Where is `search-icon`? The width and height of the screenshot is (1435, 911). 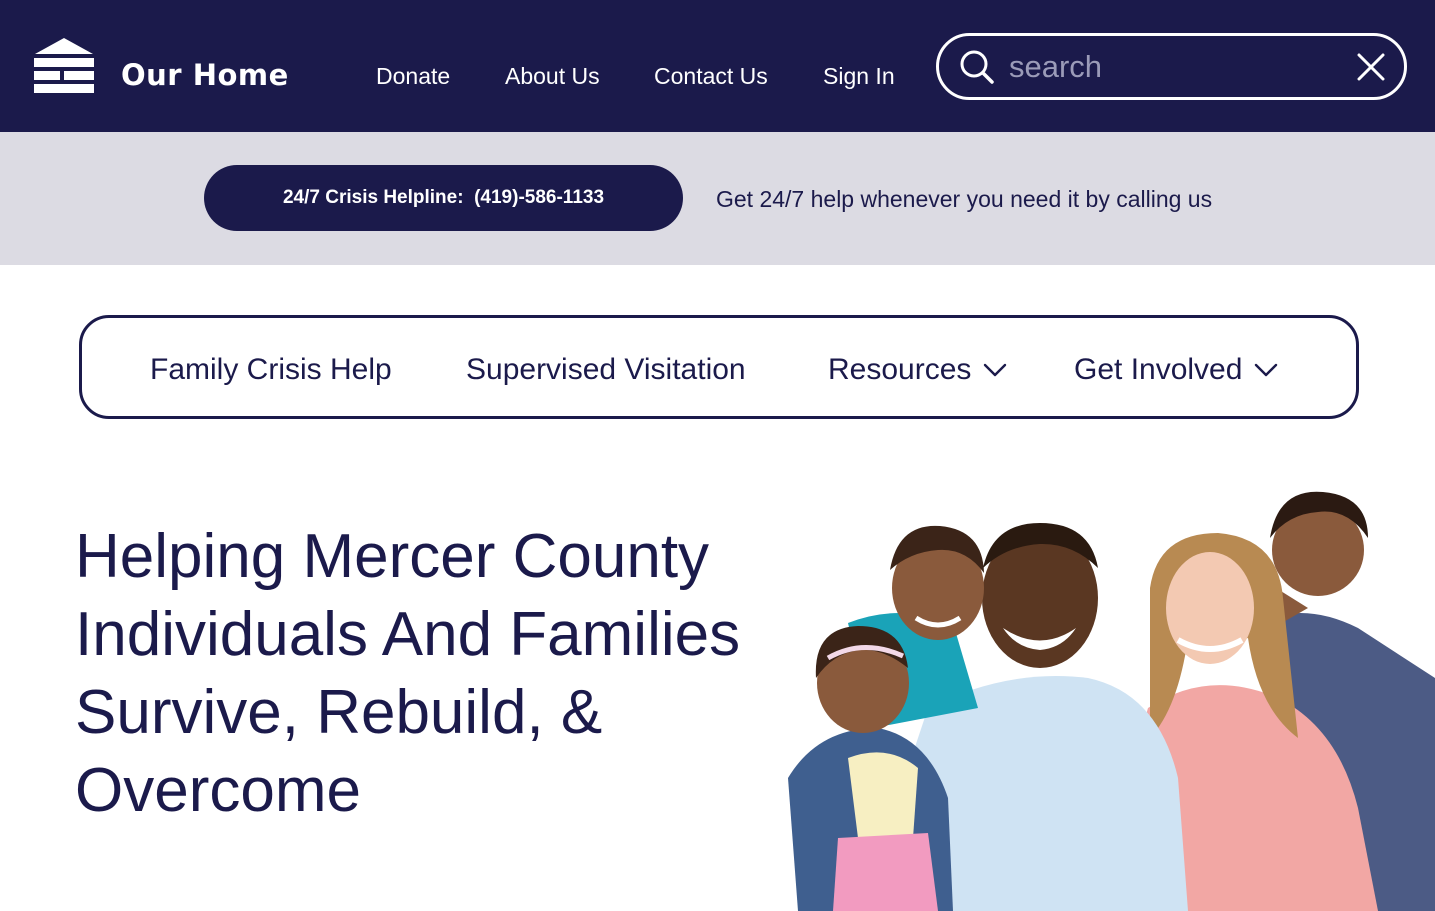 search-icon is located at coordinates (977, 67).